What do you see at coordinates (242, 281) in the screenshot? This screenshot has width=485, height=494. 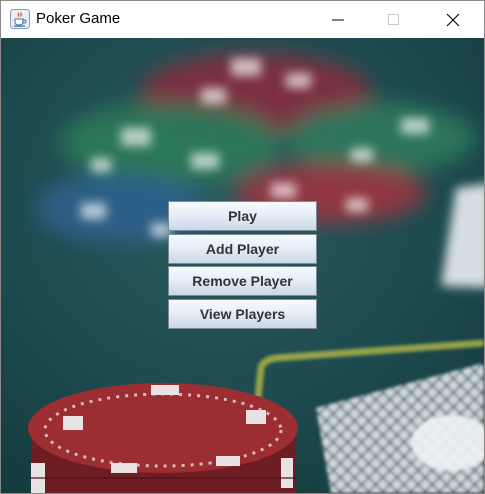 I see `remove-player-button: Remove Player` at bounding box center [242, 281].